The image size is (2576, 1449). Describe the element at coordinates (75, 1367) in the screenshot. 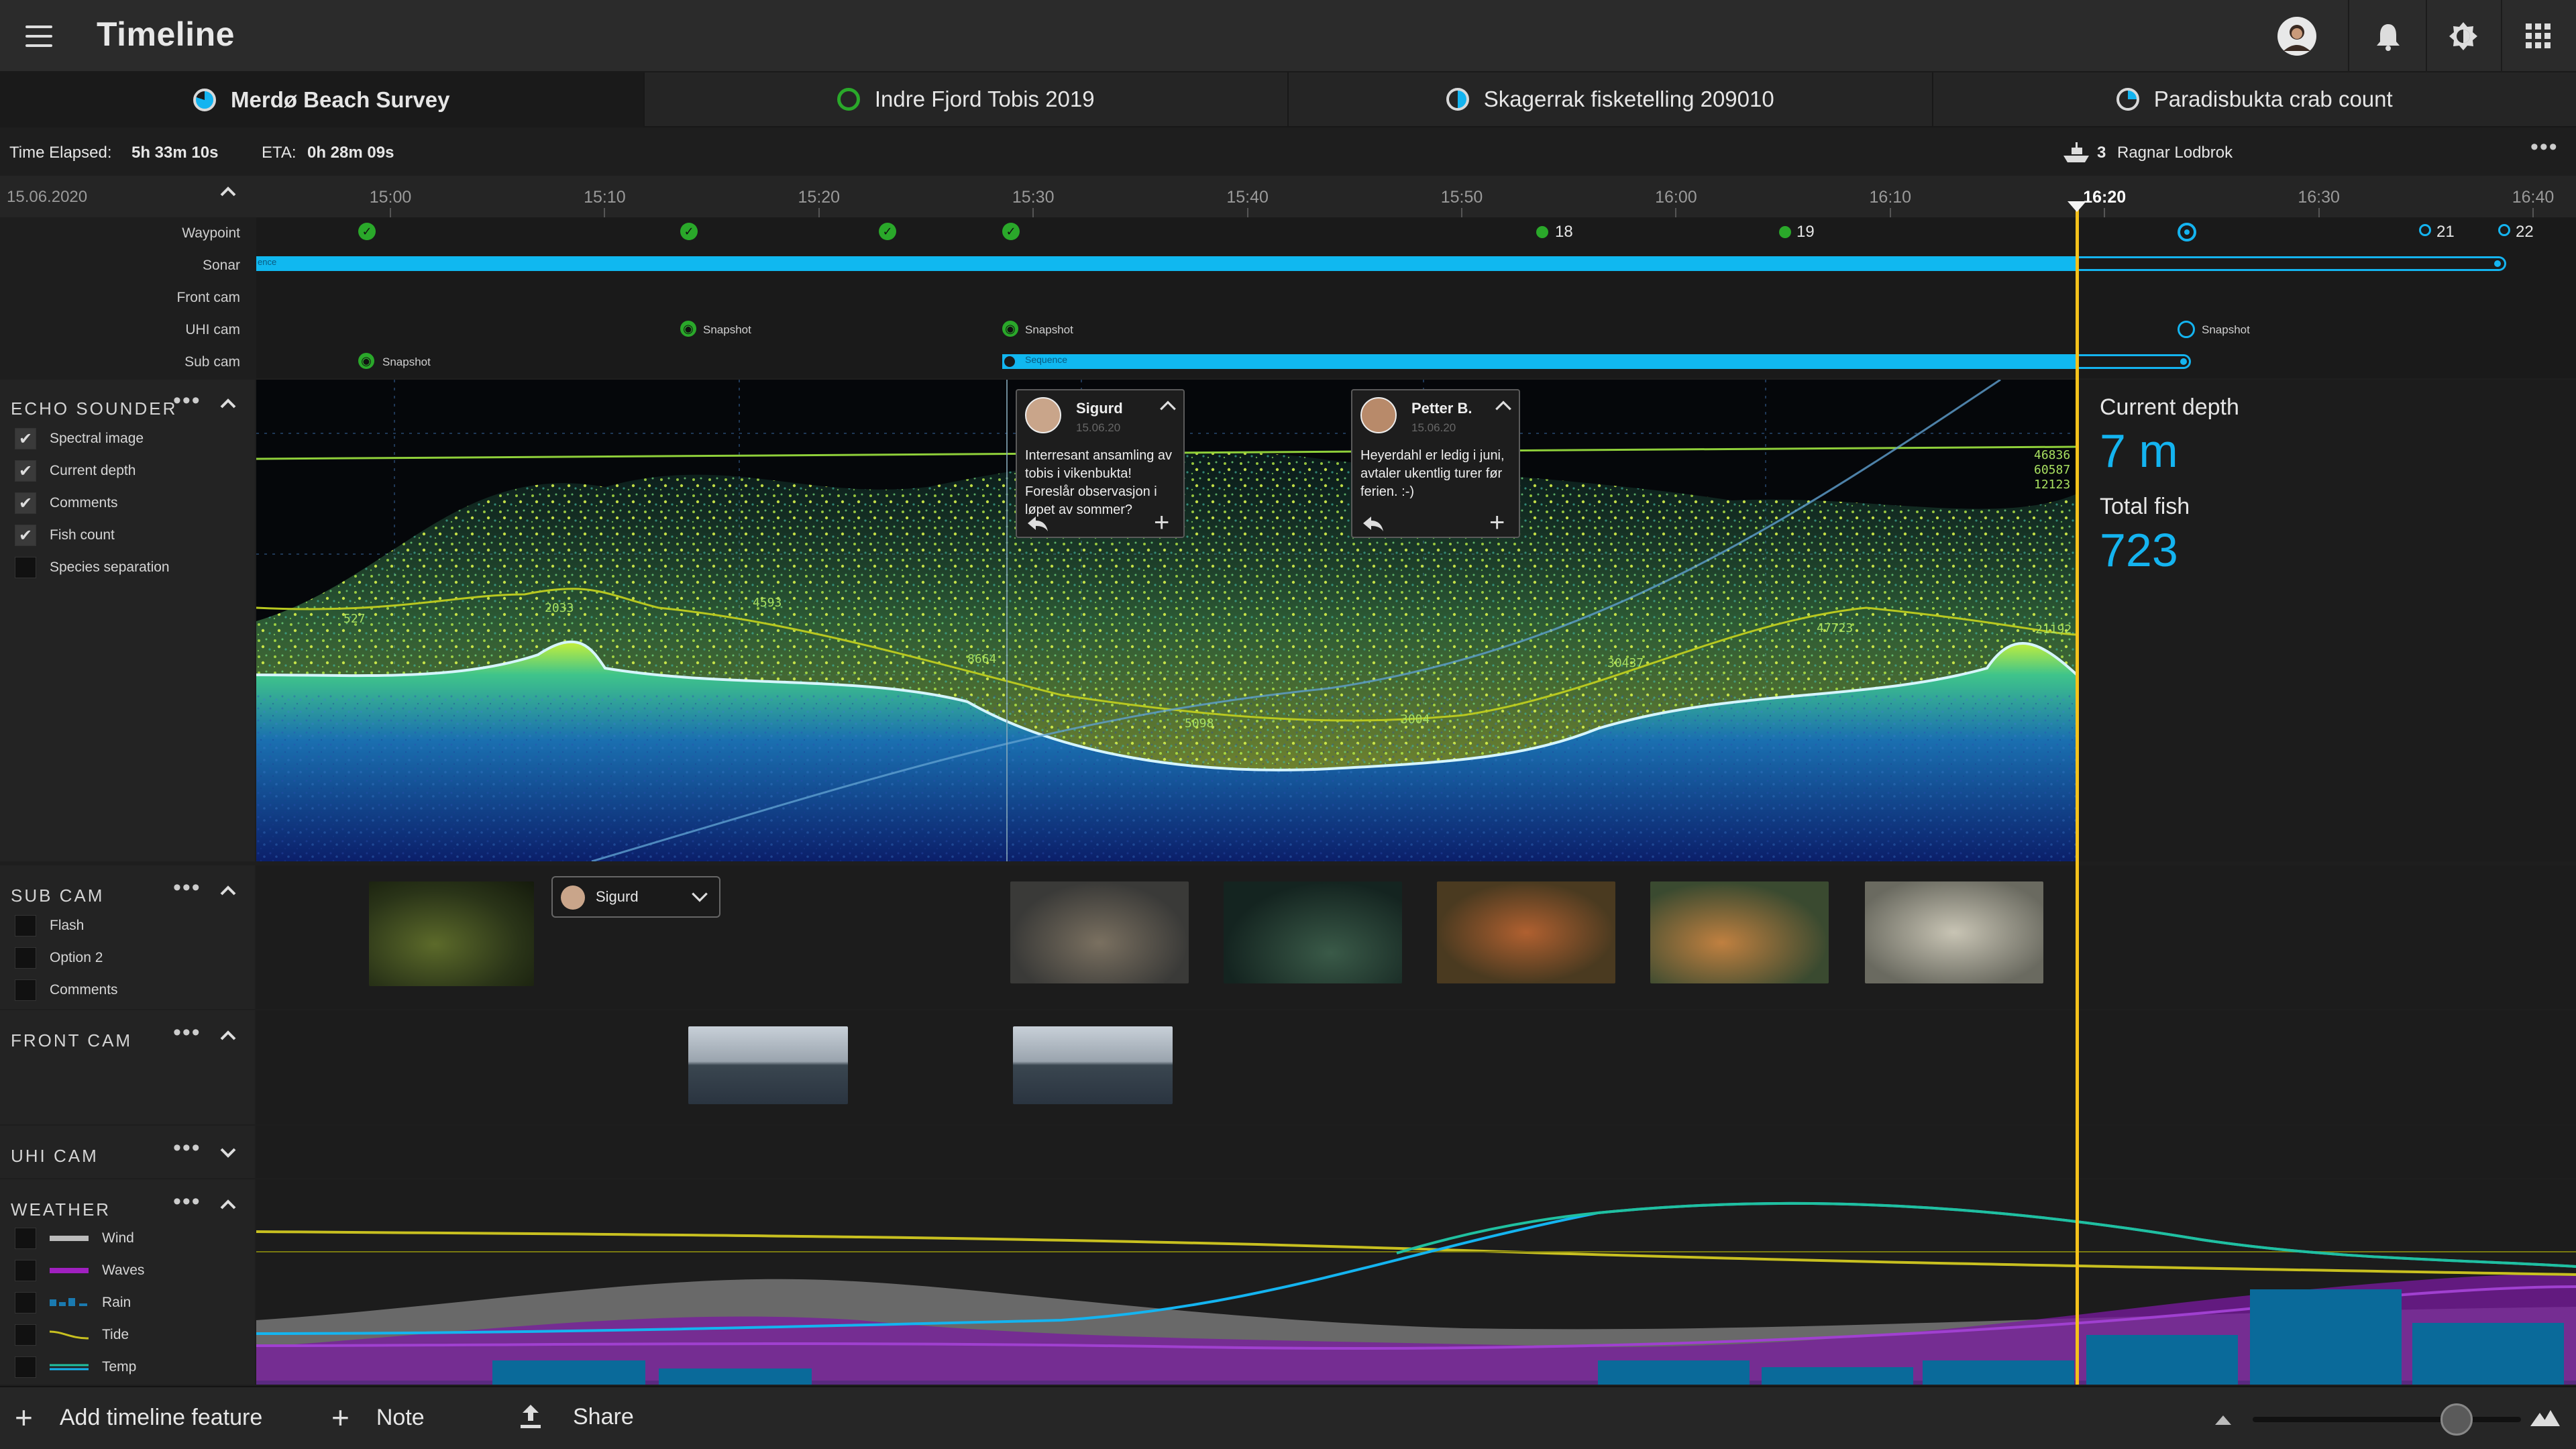

I see `option-temp: Temp` at that location.